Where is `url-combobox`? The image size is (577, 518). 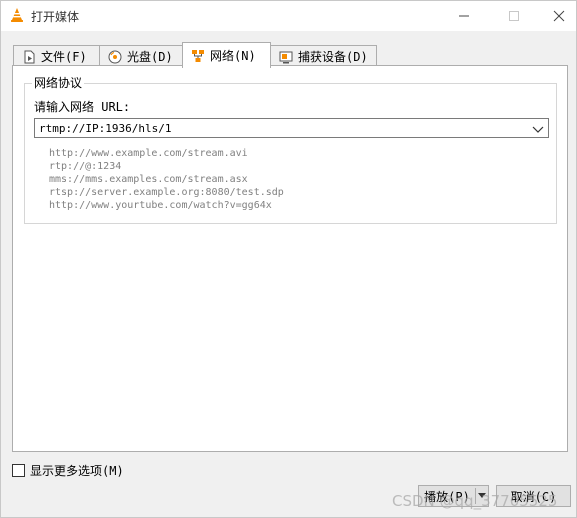 url-combobox is located at coordinates (291, 128).